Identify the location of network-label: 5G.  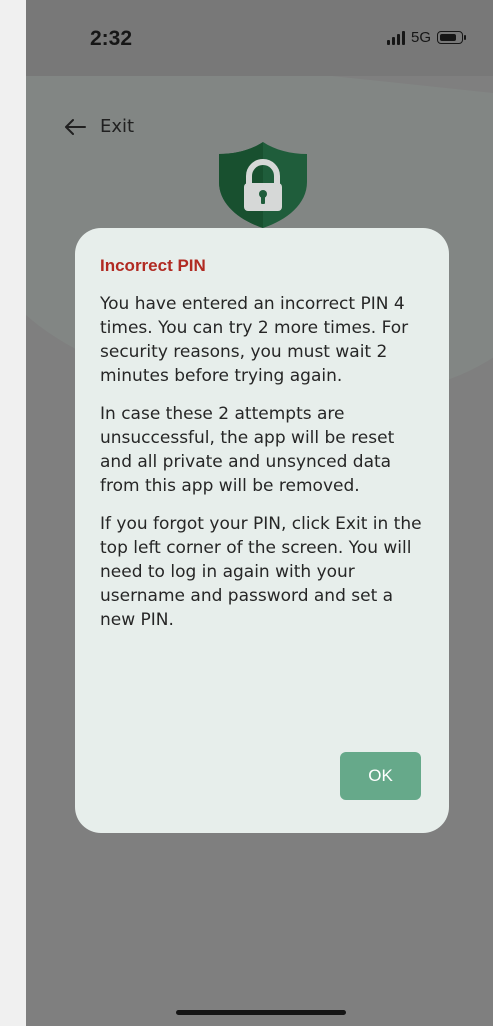
(420, 37).